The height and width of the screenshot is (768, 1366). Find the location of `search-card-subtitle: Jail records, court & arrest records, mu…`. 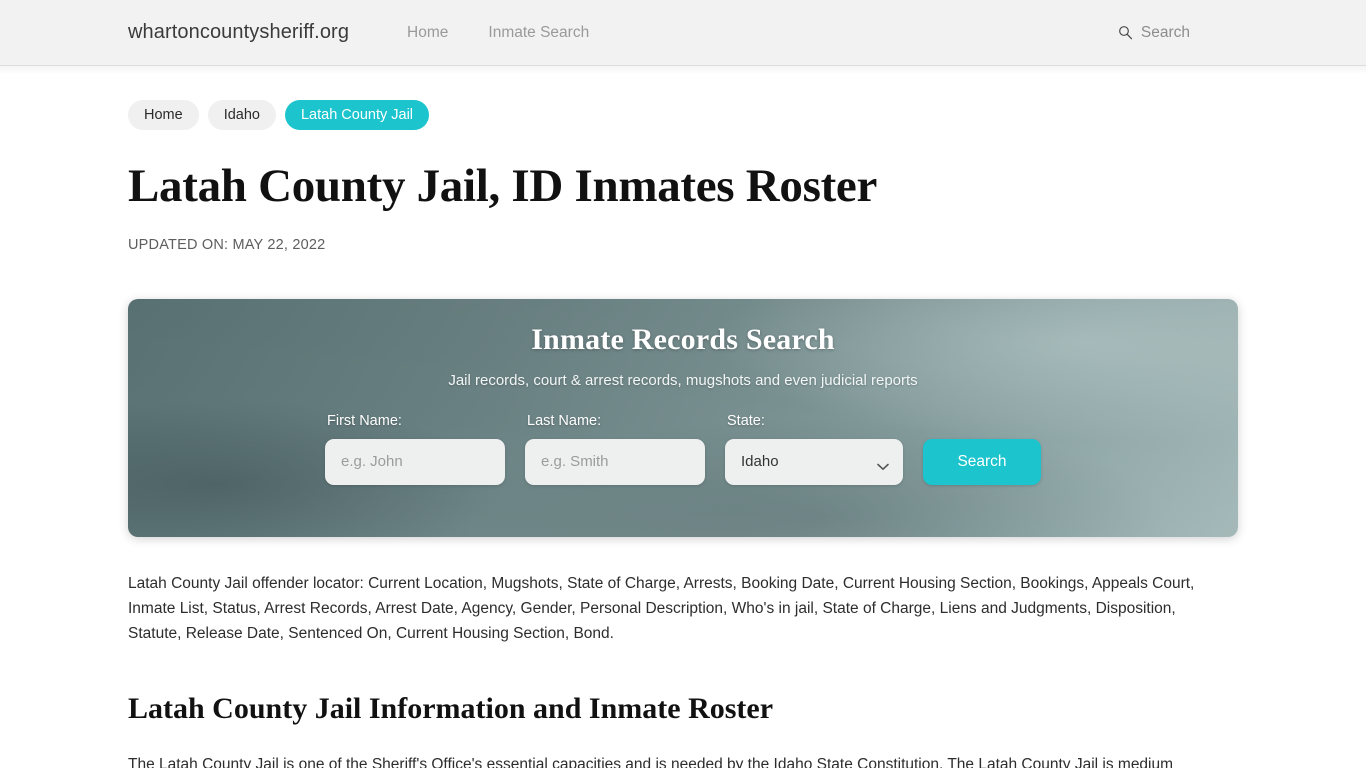

search-card-subtitle: Jail records, court & arrest records, mu… is located at coordinates (683, 380).